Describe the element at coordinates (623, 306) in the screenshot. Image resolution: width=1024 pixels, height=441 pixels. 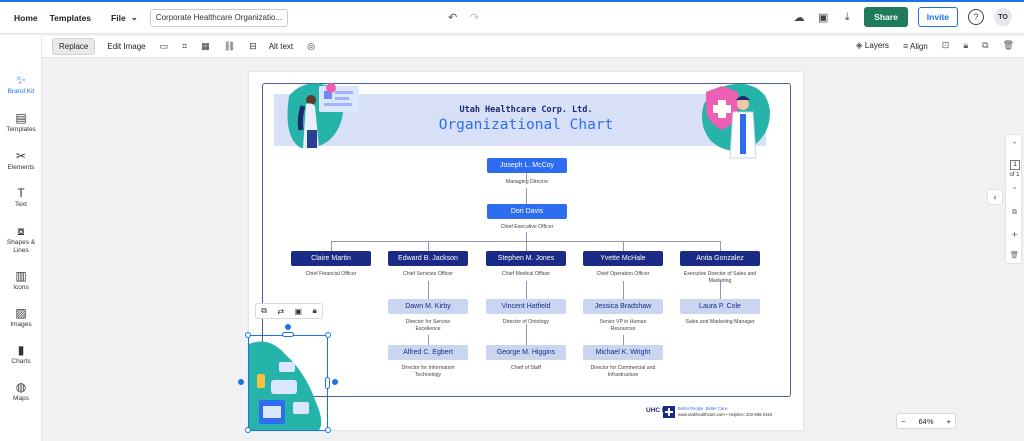
I see `org-node-bradshaw: Jessica Bradshaw` at that location.